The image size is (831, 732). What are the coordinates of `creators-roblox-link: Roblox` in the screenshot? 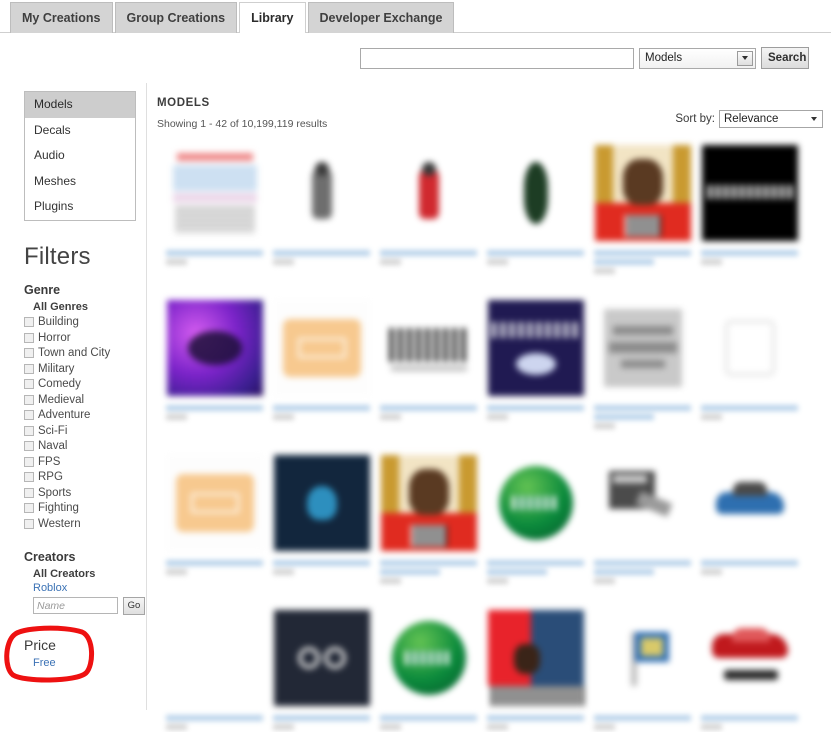 It's located at (85, 588).